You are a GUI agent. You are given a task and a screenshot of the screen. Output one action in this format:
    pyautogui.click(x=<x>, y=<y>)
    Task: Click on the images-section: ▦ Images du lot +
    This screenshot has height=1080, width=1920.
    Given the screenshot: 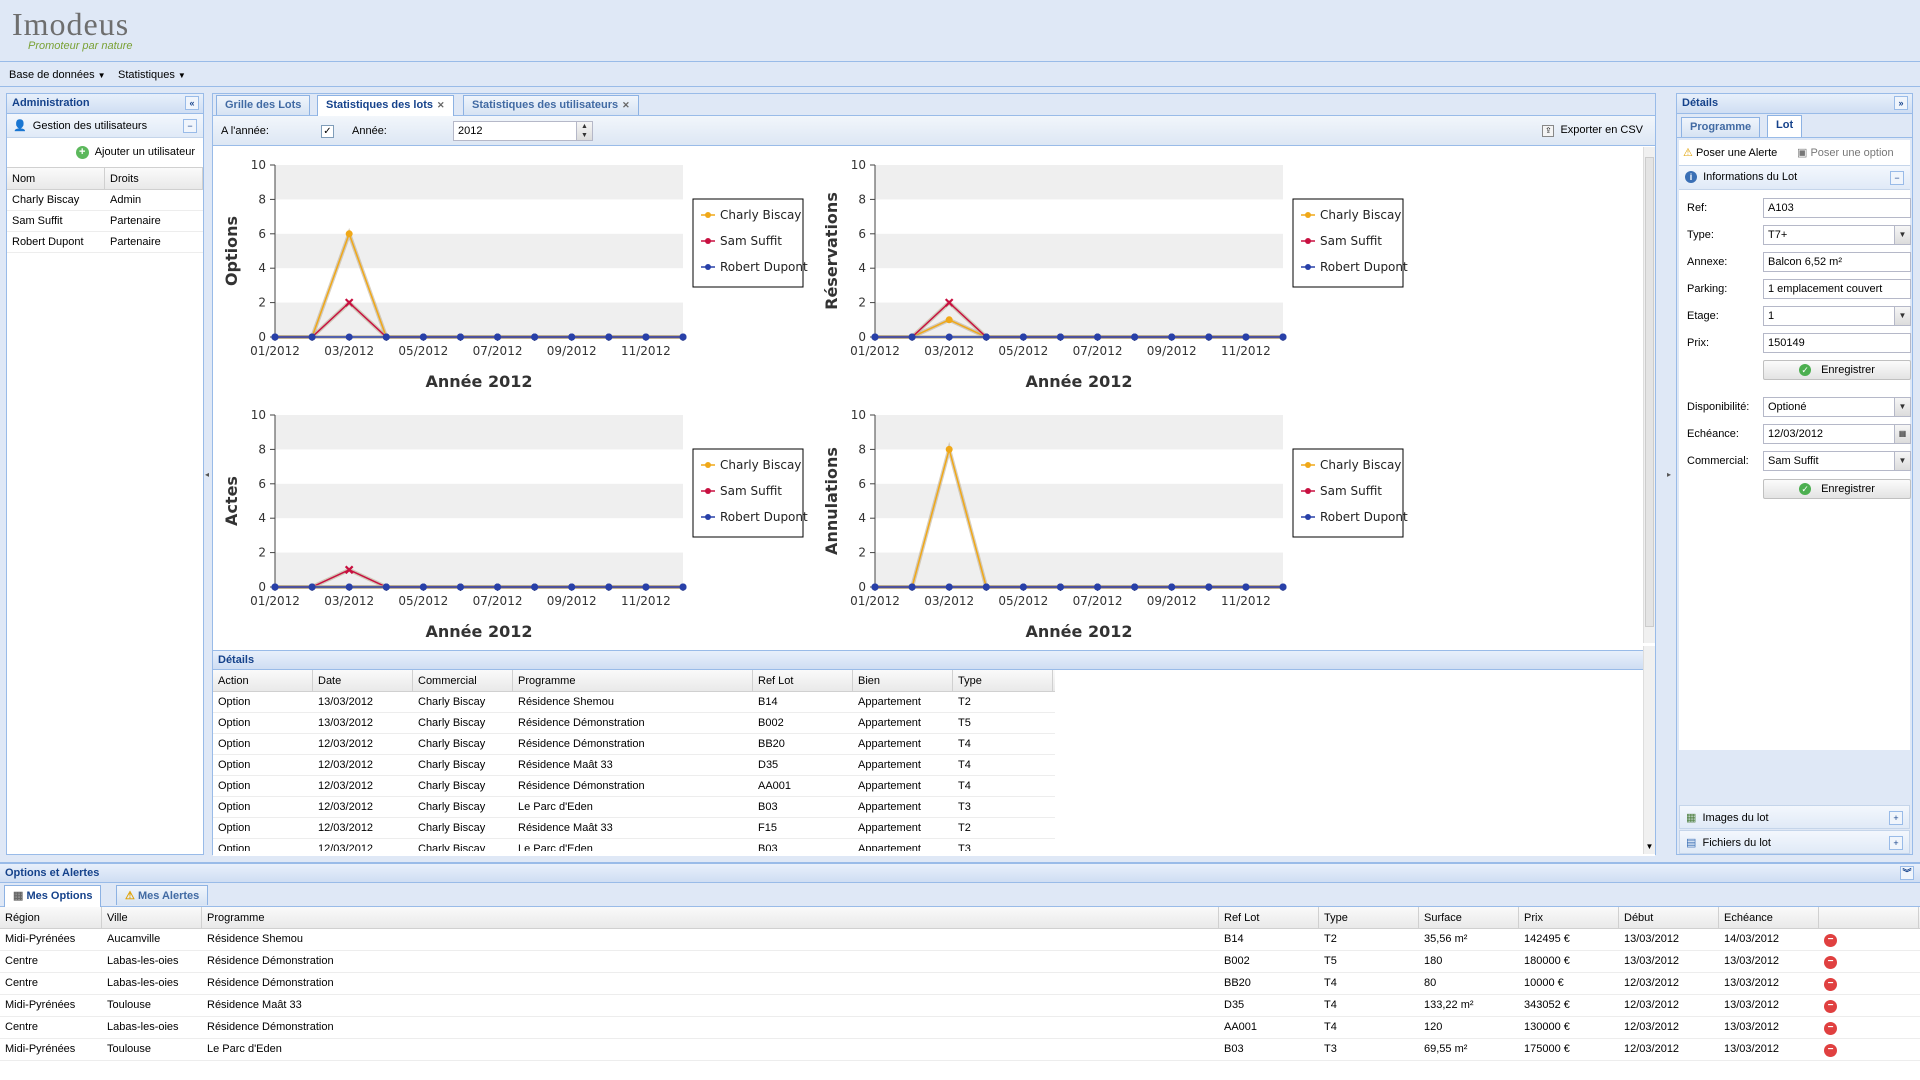 What is the action you would take?
    pyautogui.click(x=1794, y=817)
    